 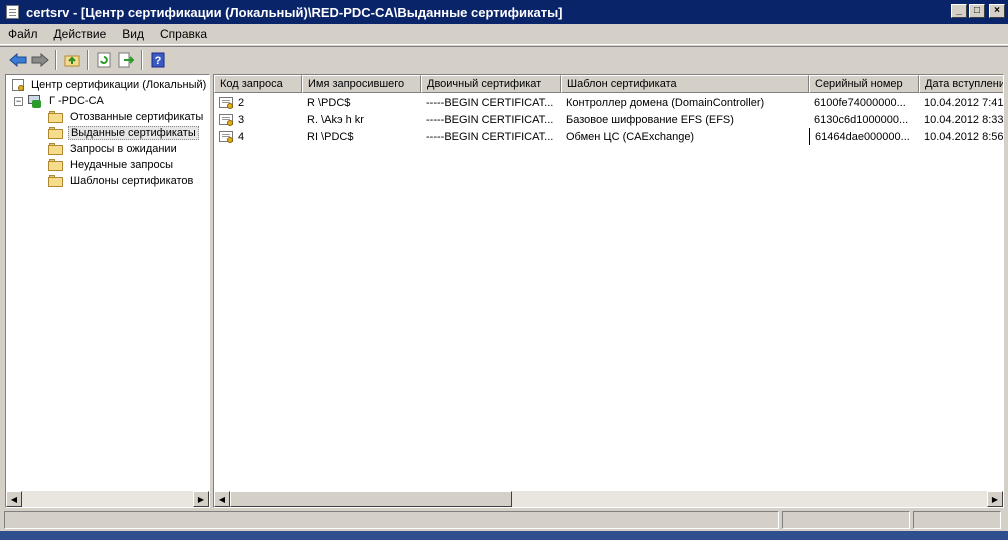 What do you see at coordinates (40, 60) in the screenshot?
I see `forward-arrow-icon` at bounding box center [40, 60].